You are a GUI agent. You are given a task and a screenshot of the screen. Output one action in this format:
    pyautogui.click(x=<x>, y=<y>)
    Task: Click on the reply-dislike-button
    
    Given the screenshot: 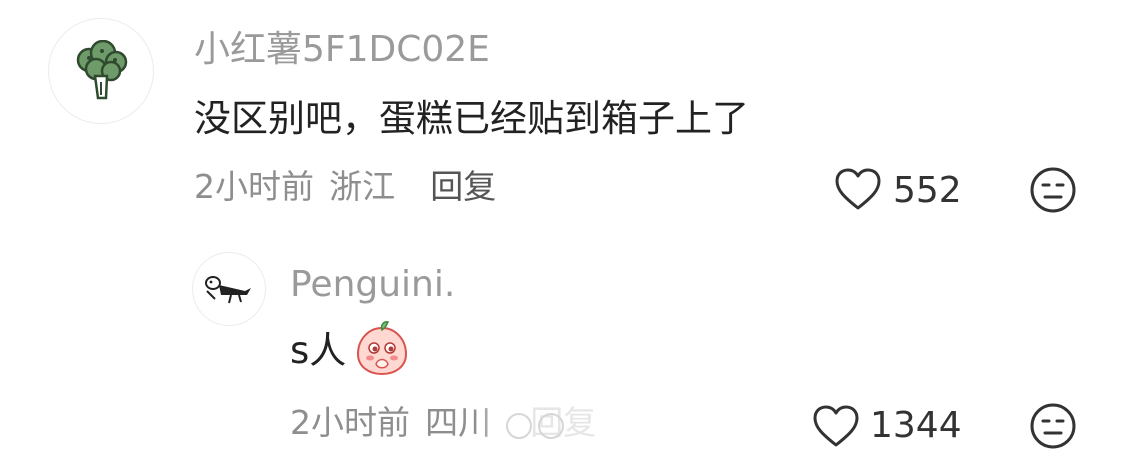 What is the action you would take?
    pyautogui.click(x=1053, y=426)
    